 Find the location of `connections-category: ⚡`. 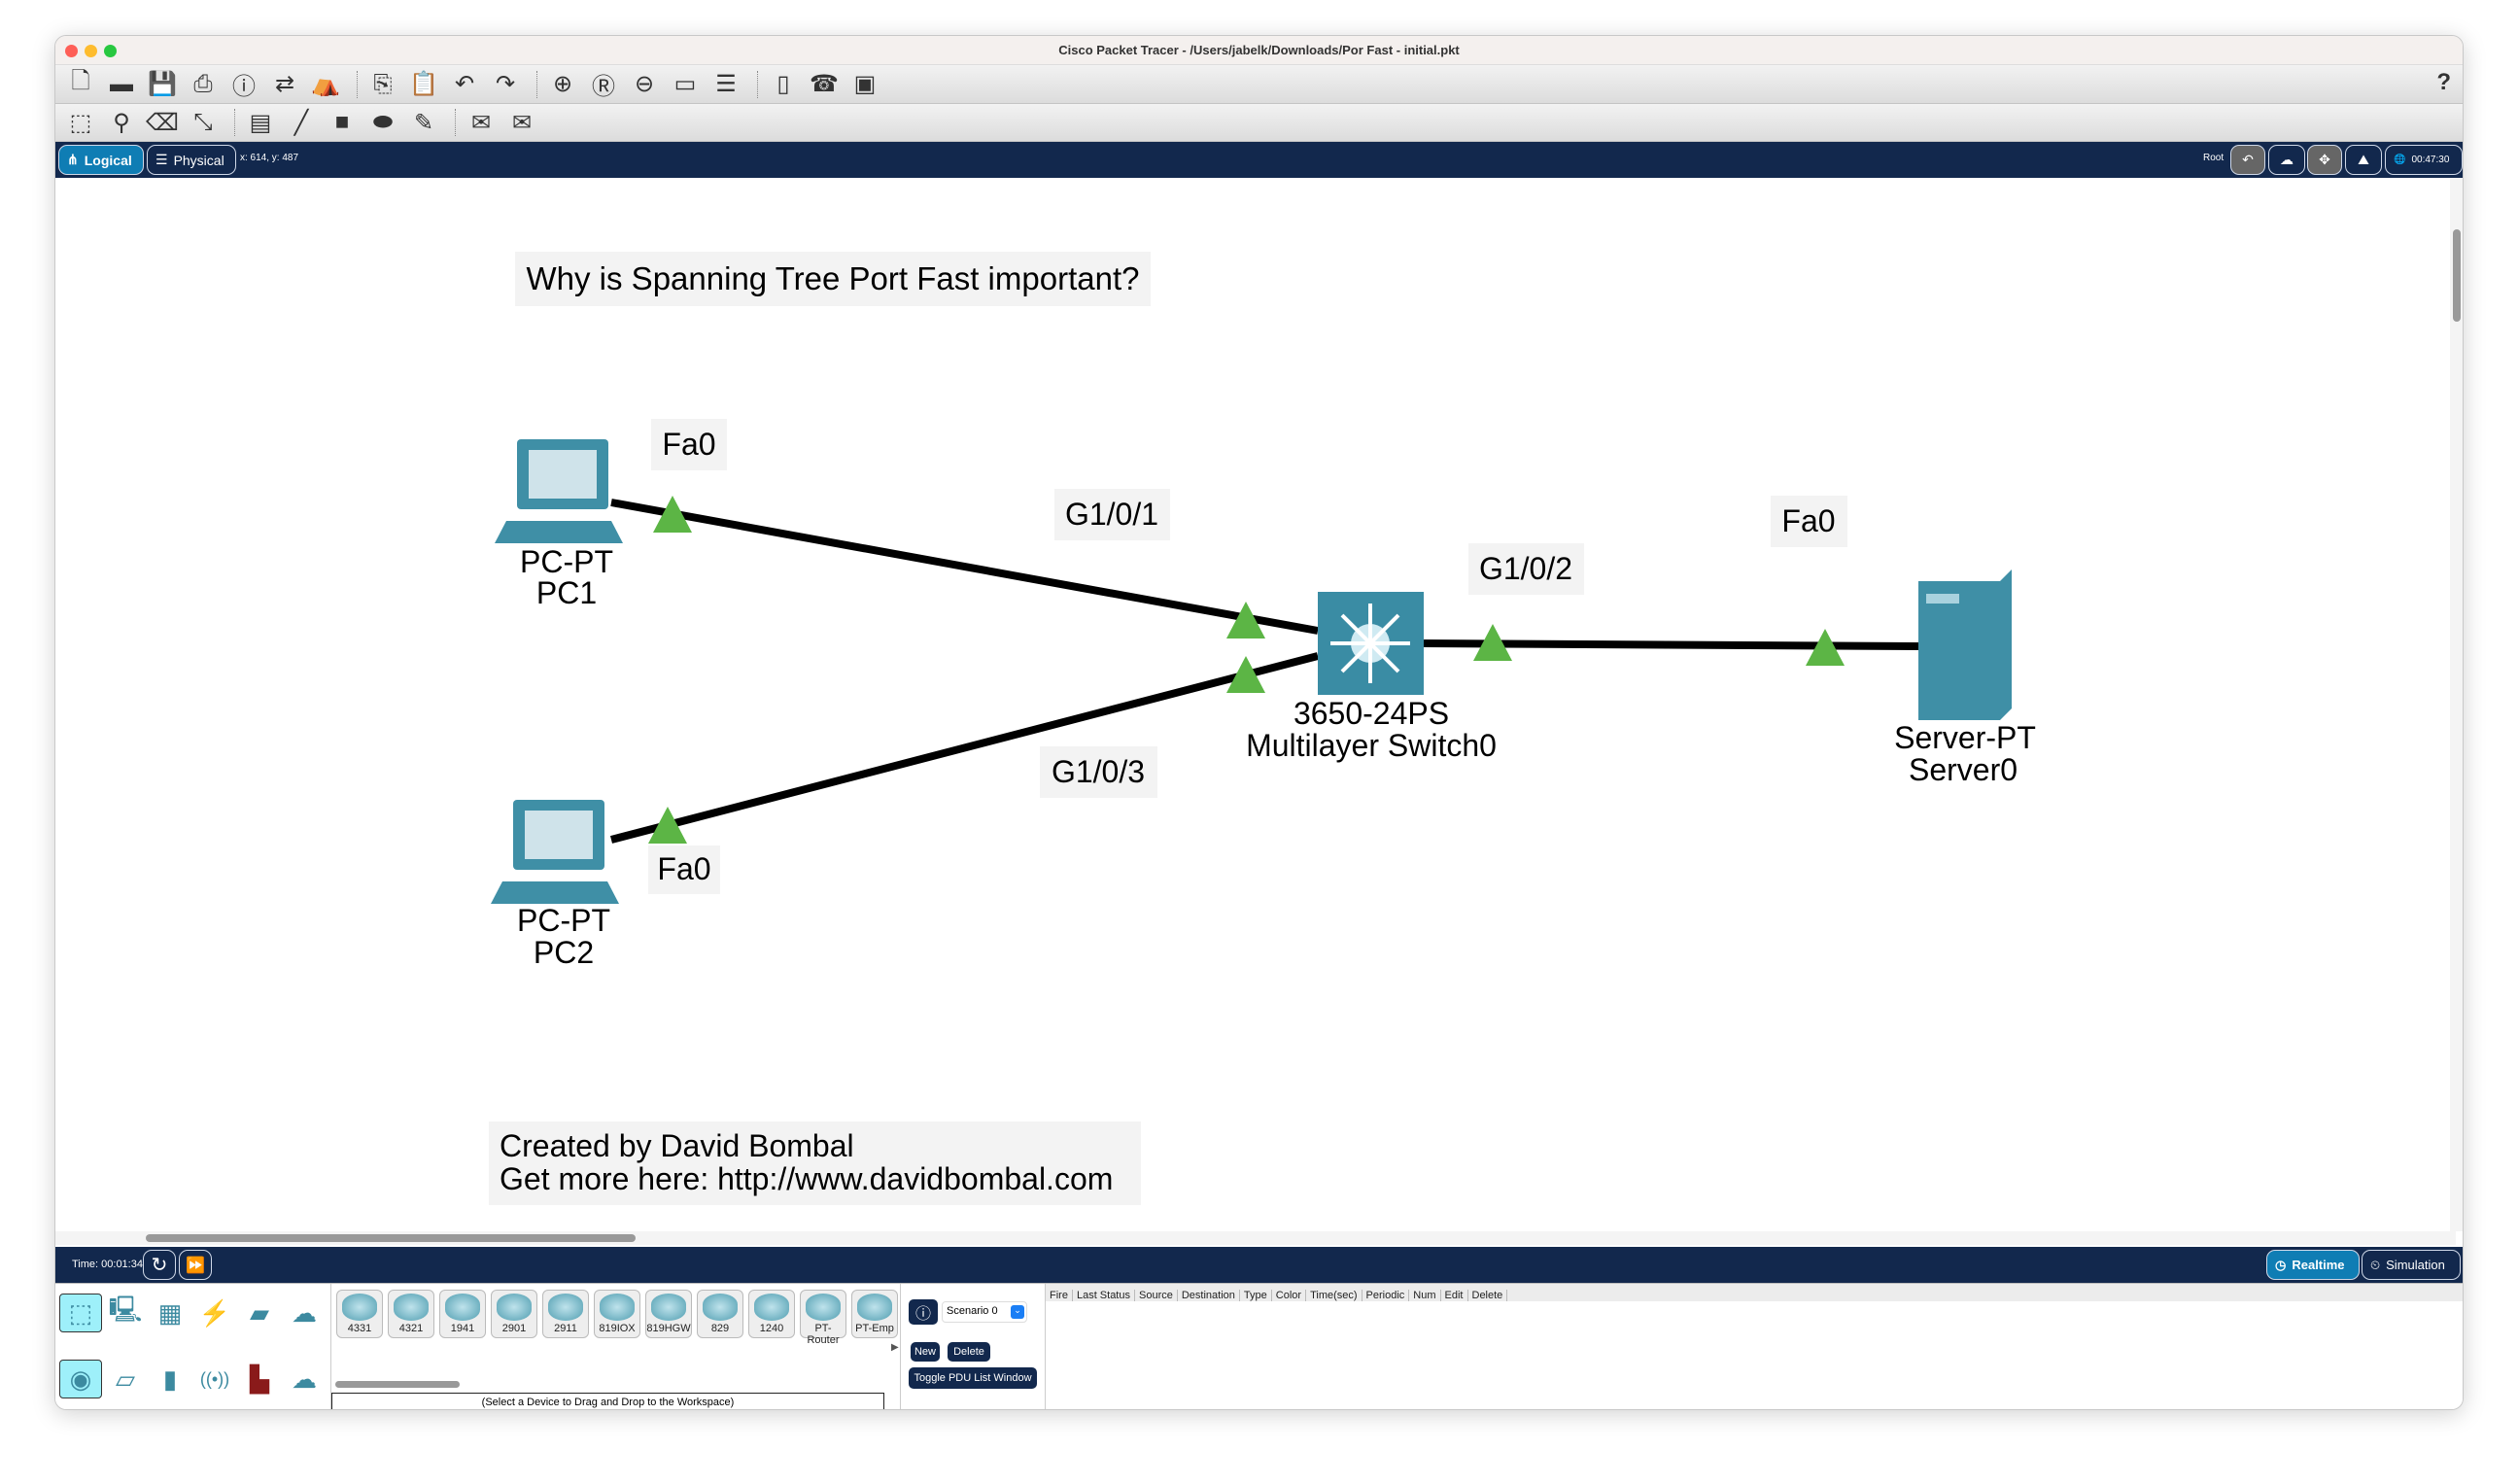

connections-category: ⚡ is located at coordinates (214, 1313).